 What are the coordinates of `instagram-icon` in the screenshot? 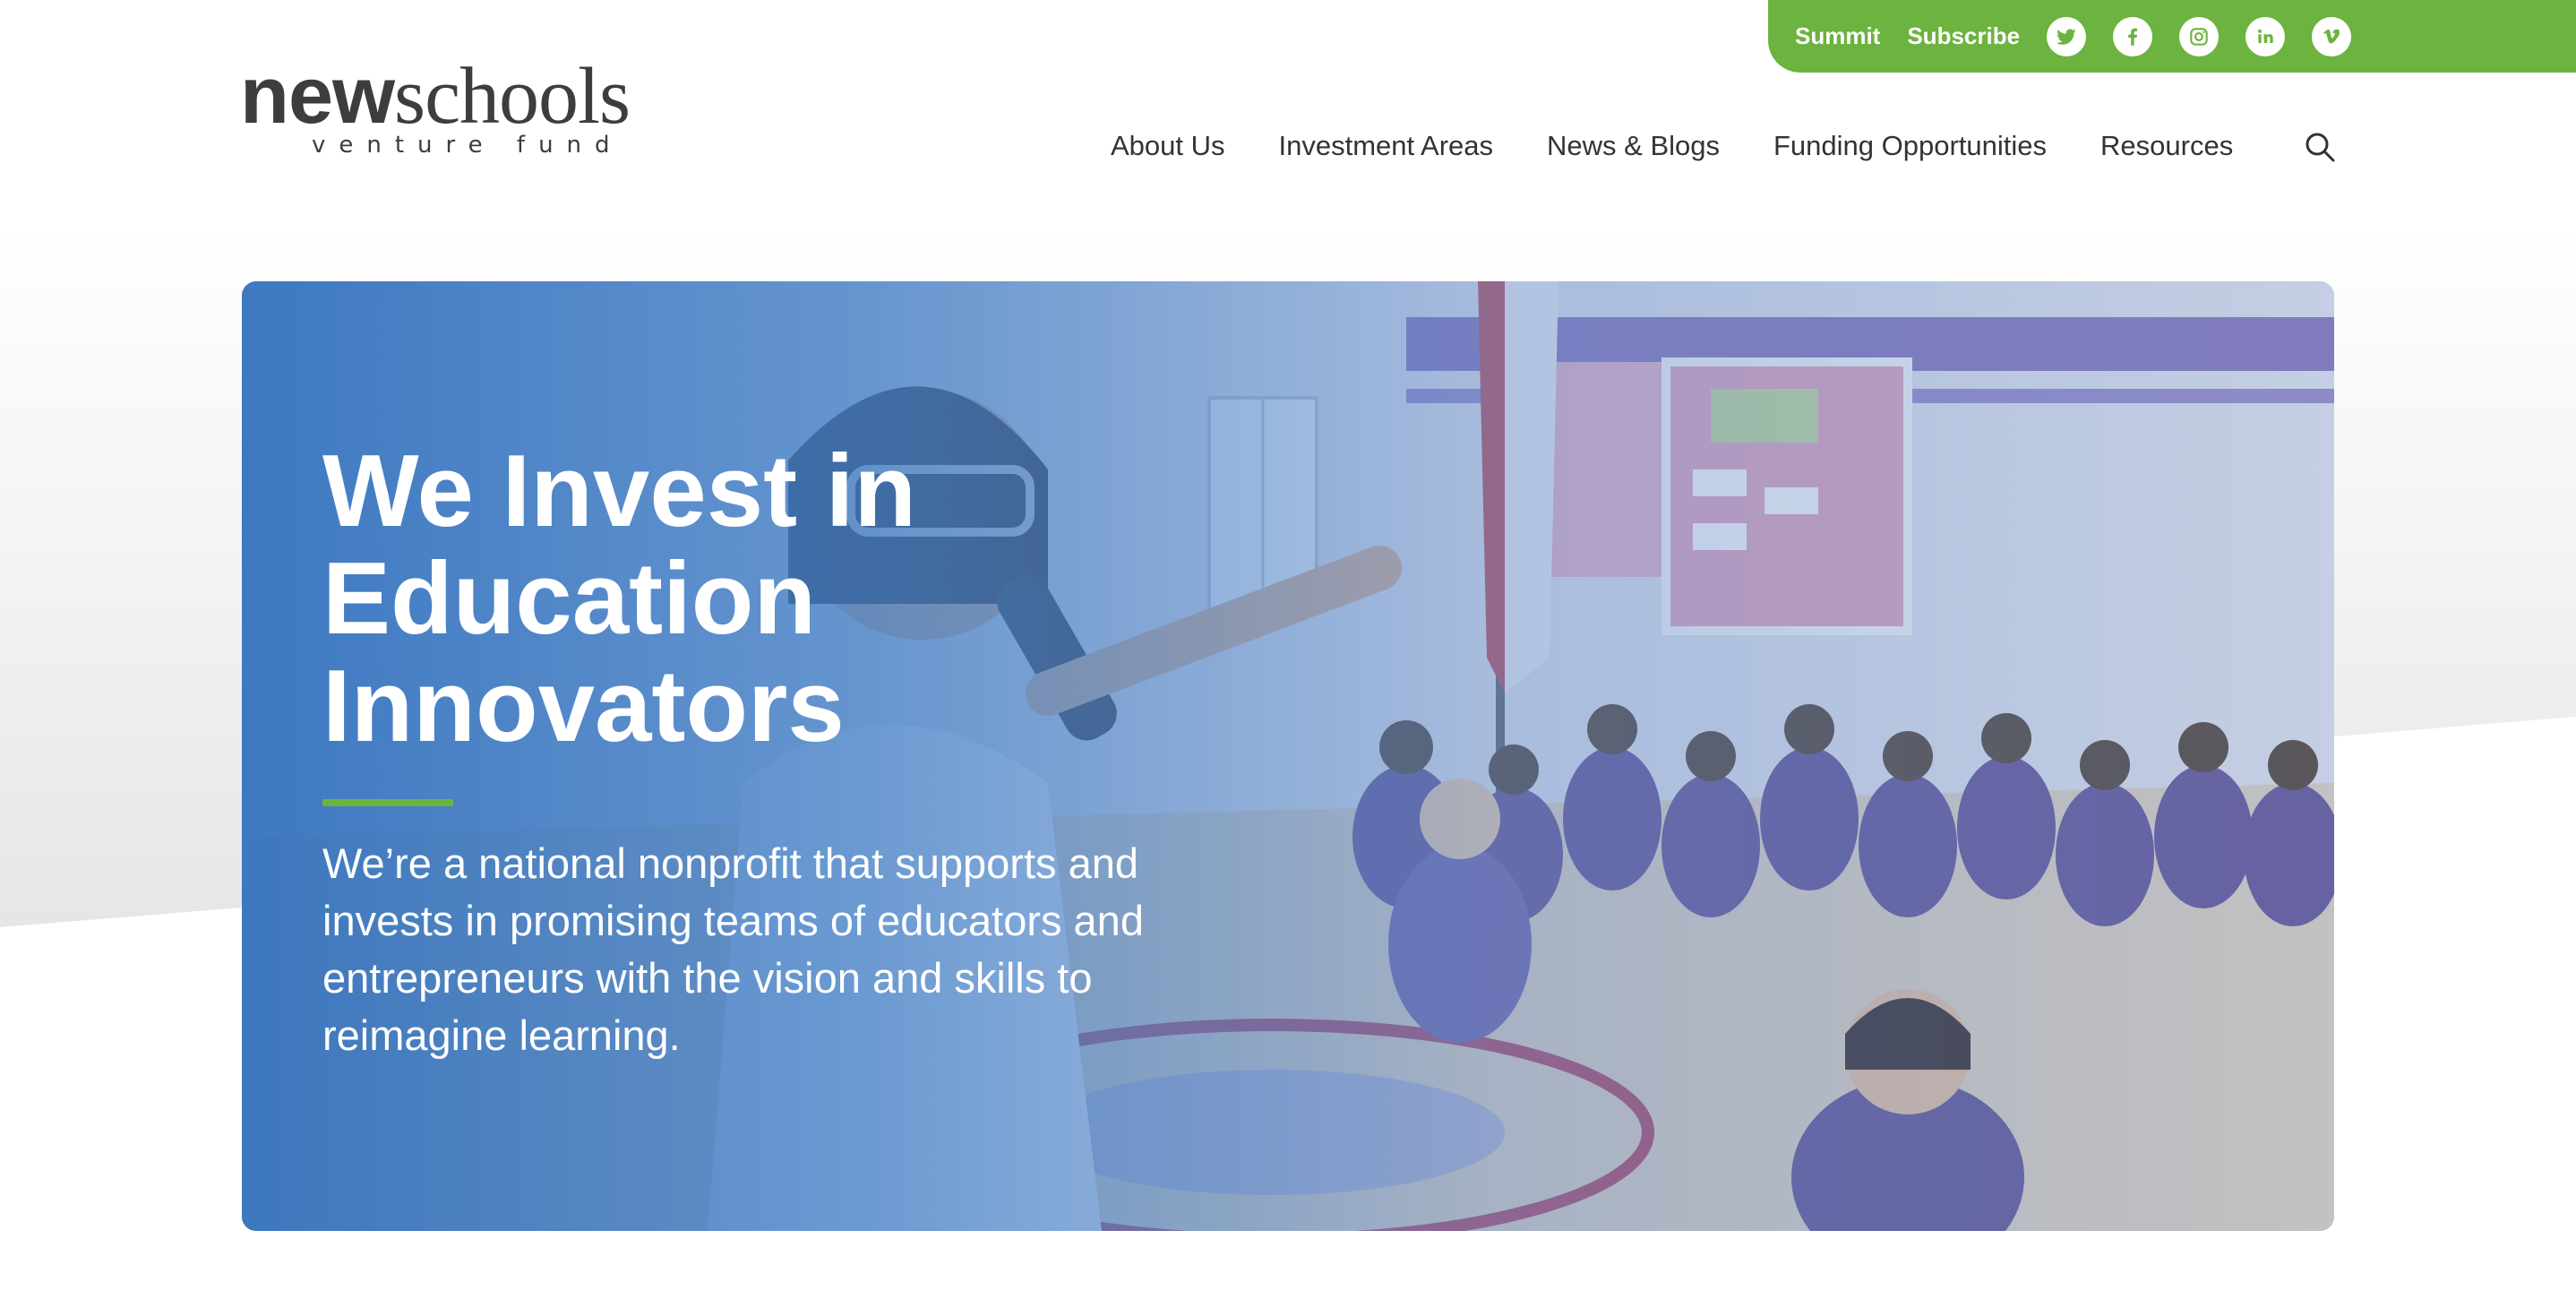 It's located at (2199, 36).